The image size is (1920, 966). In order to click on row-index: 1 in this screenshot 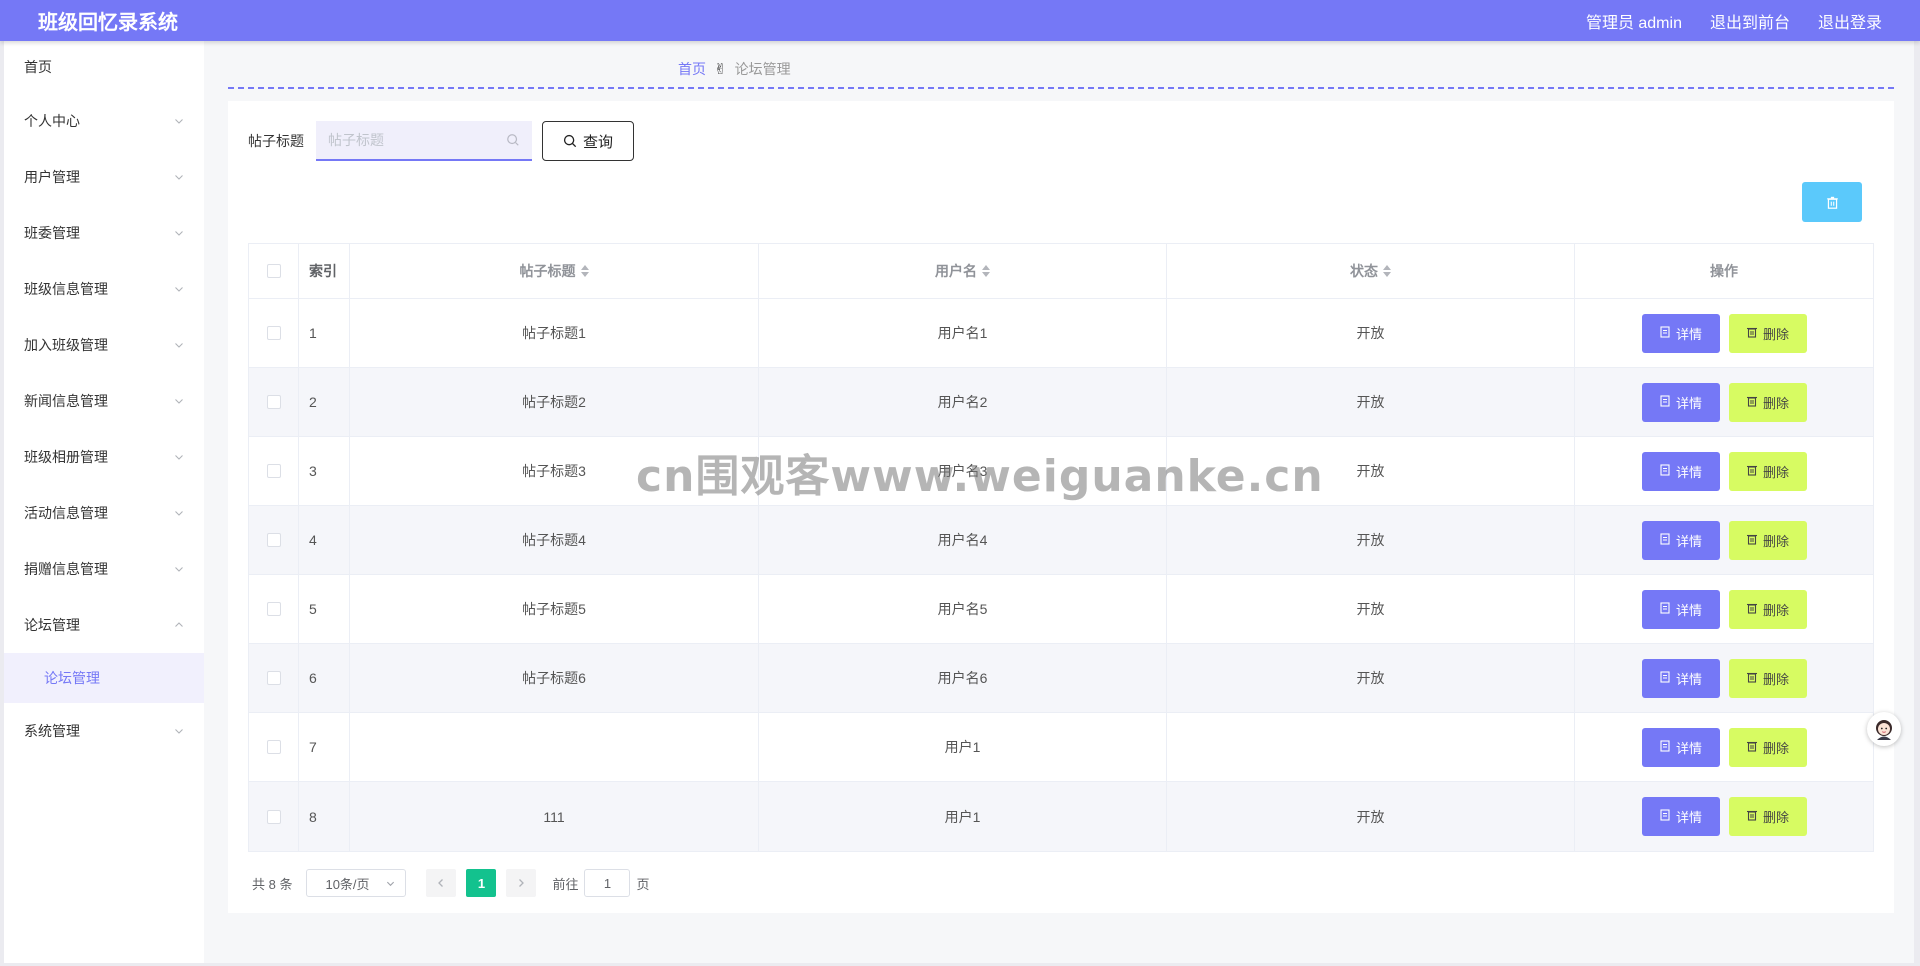, I will do `click(324, 333)`.